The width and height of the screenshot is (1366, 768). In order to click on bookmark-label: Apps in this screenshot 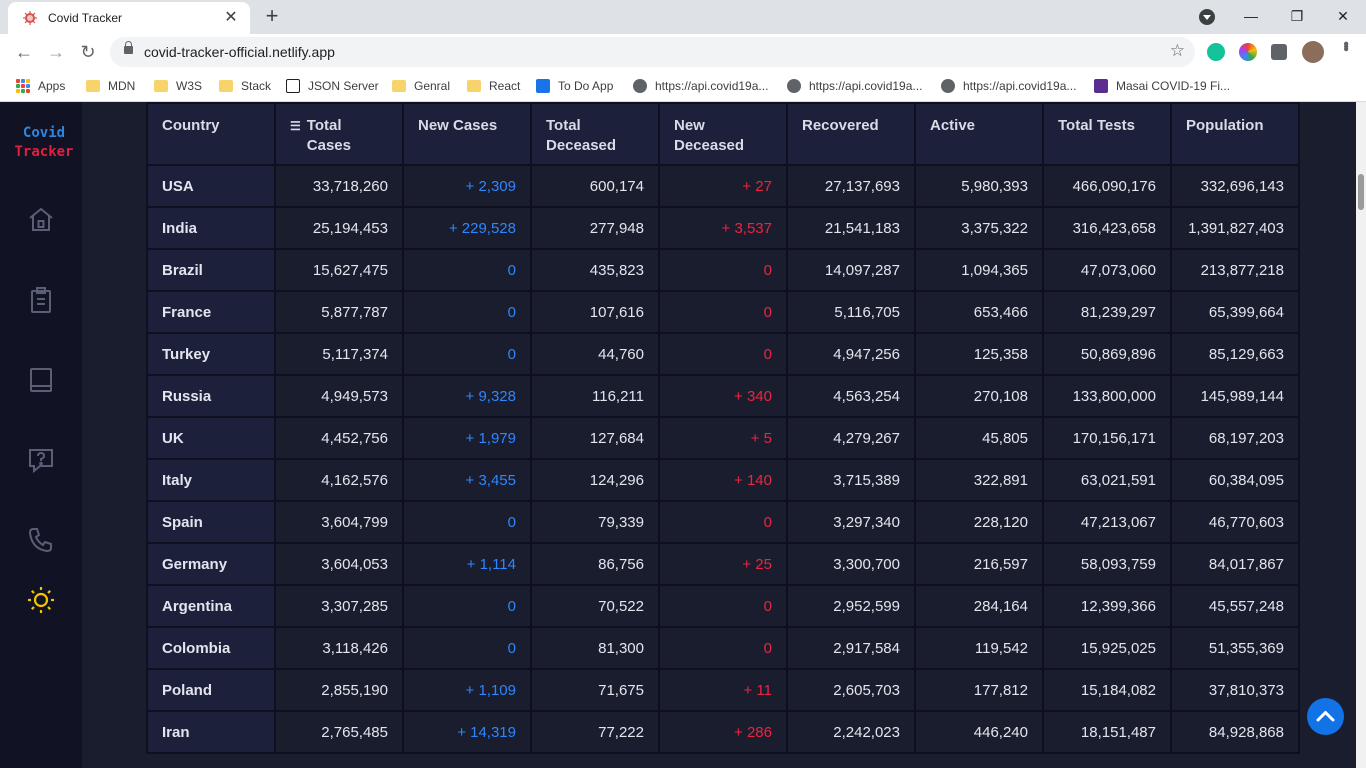, I will do `click(52, 86)`.